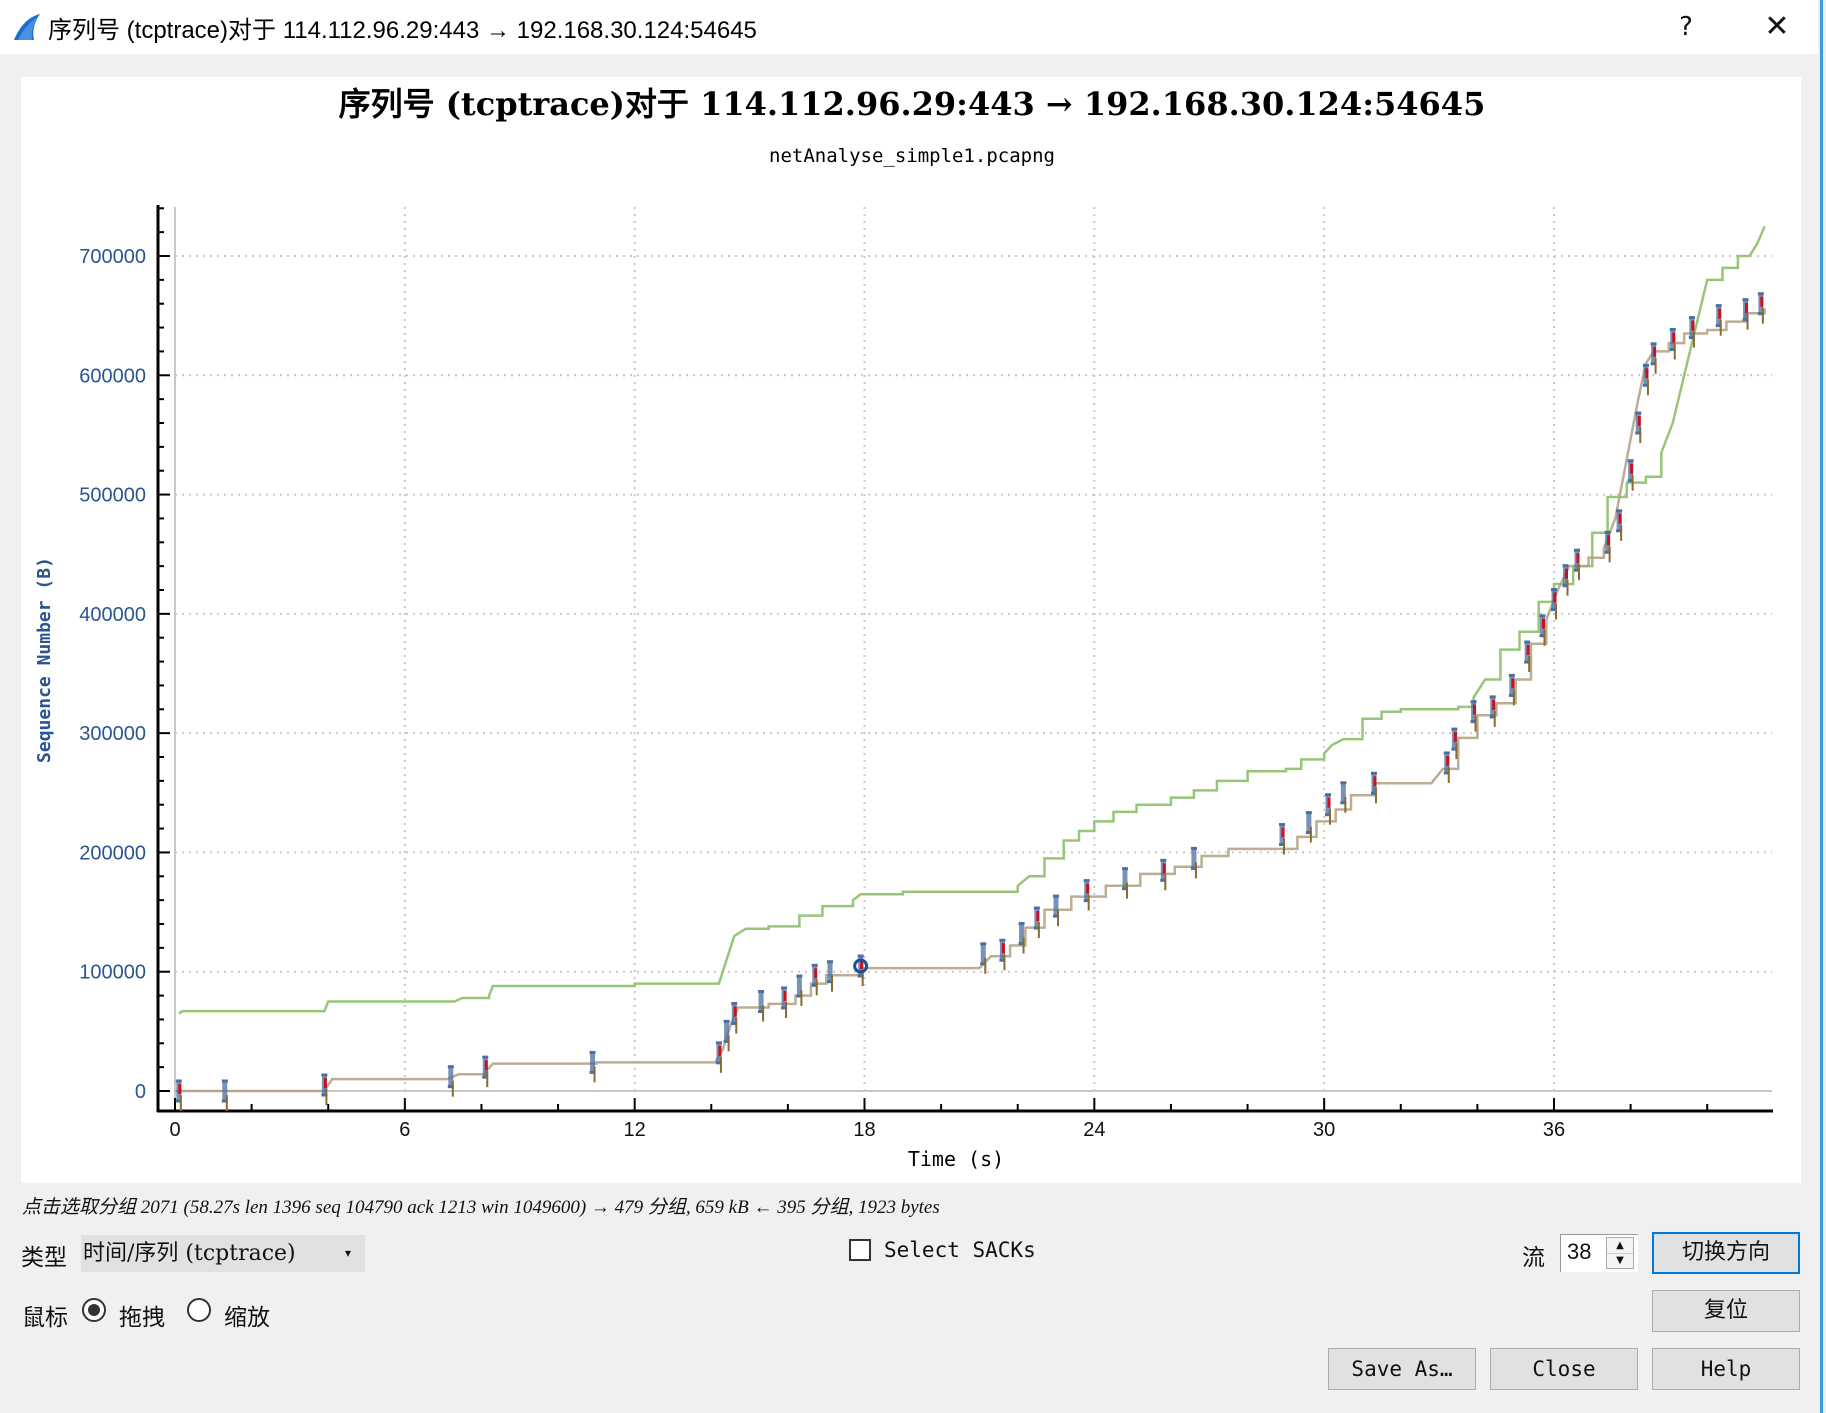 This screenshot has width=1826, height=1413. Describe the element at coordinates (112, 376) in the screenshot. I see `y-tick-label: 600000` at that location.